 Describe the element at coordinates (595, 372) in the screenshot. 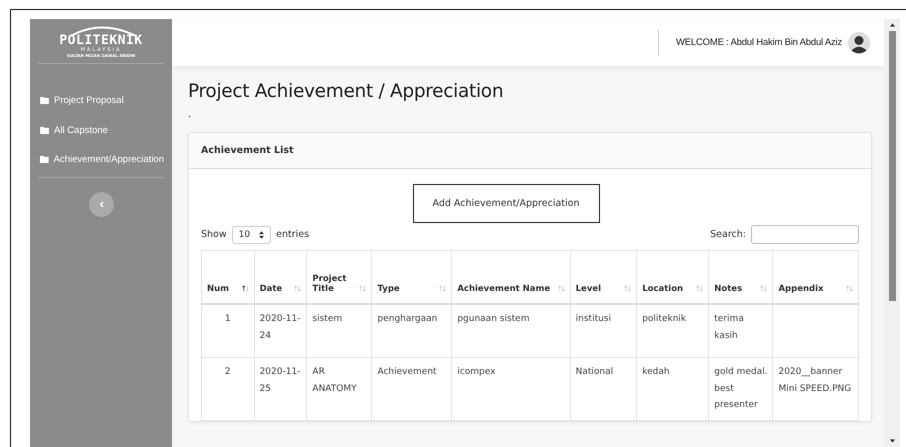

I see `table-cell: National` at that location.